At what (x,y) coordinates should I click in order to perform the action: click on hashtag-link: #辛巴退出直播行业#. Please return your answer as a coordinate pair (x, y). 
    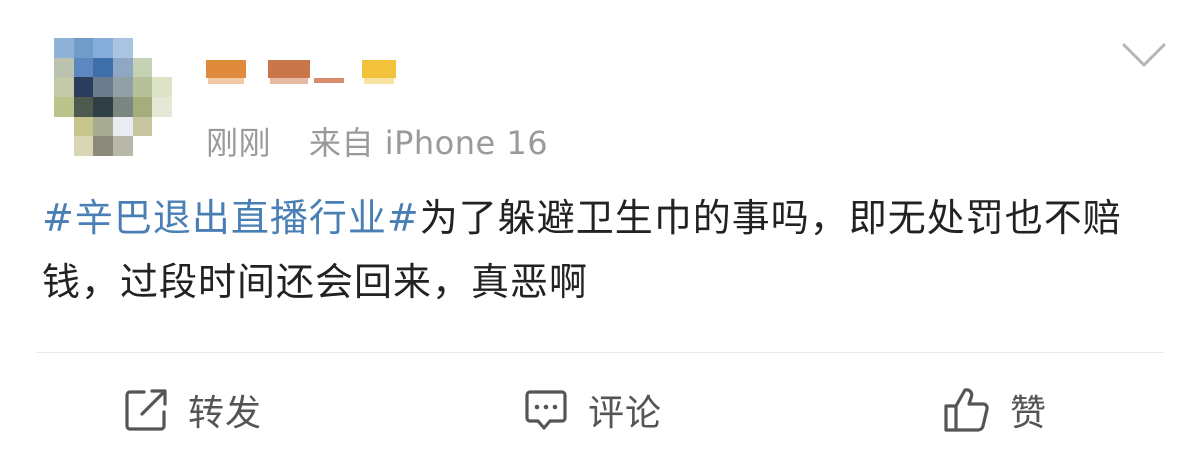
    Looking at the image, I should click on (231, 218).